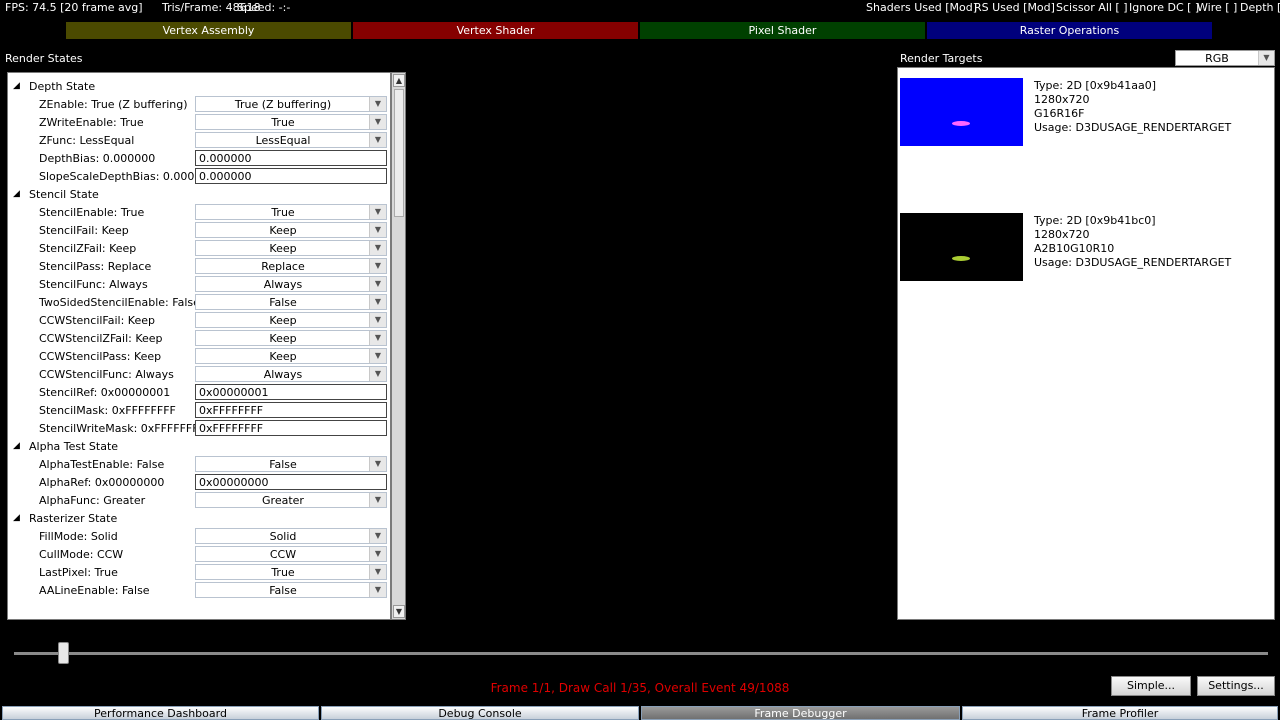 This screenshot has height=720, width=1280. I want to click on channel-select-value: RGB, so click(1217, 58).